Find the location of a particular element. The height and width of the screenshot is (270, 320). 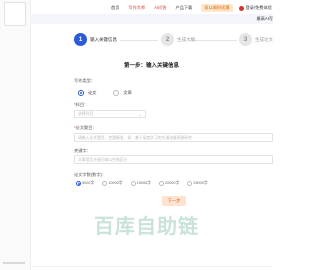

count-option-label: 5000字 is located at coordinates (88, 183).